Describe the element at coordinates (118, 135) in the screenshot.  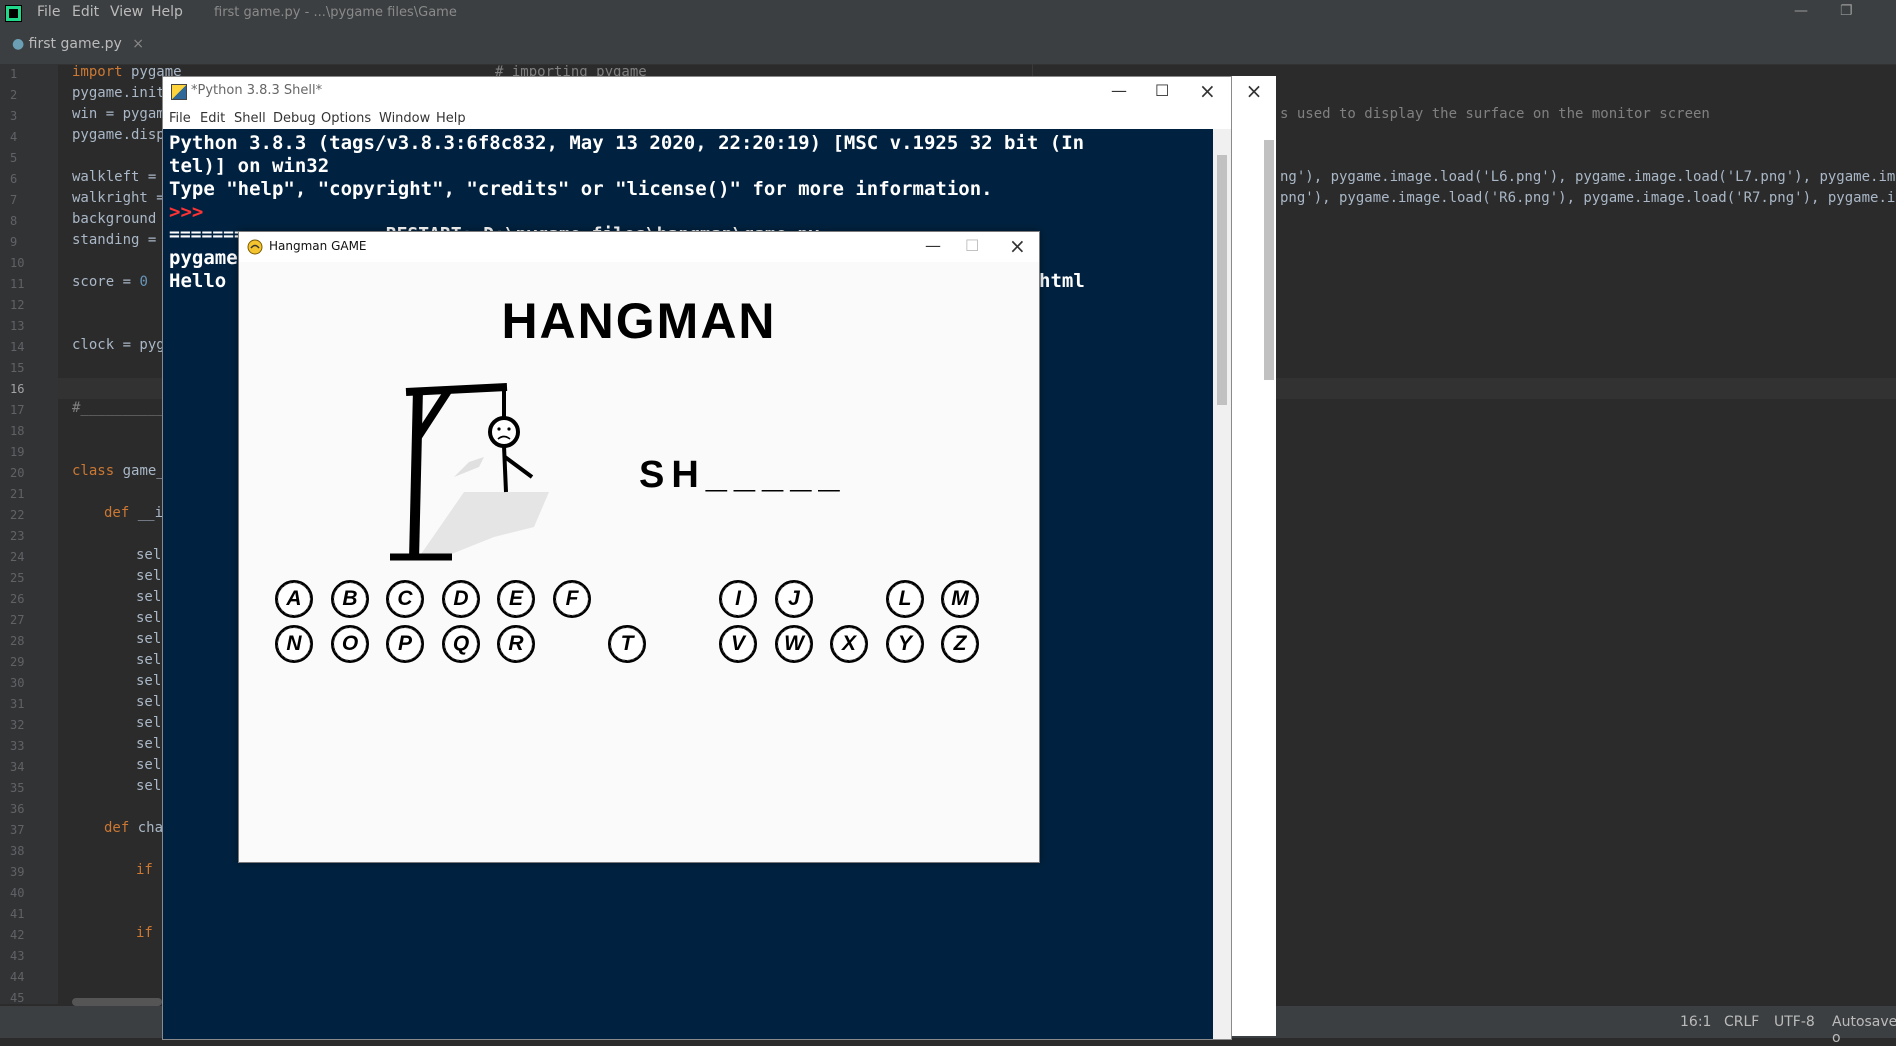
I see `code-line-4: pygame.disp` at that location.